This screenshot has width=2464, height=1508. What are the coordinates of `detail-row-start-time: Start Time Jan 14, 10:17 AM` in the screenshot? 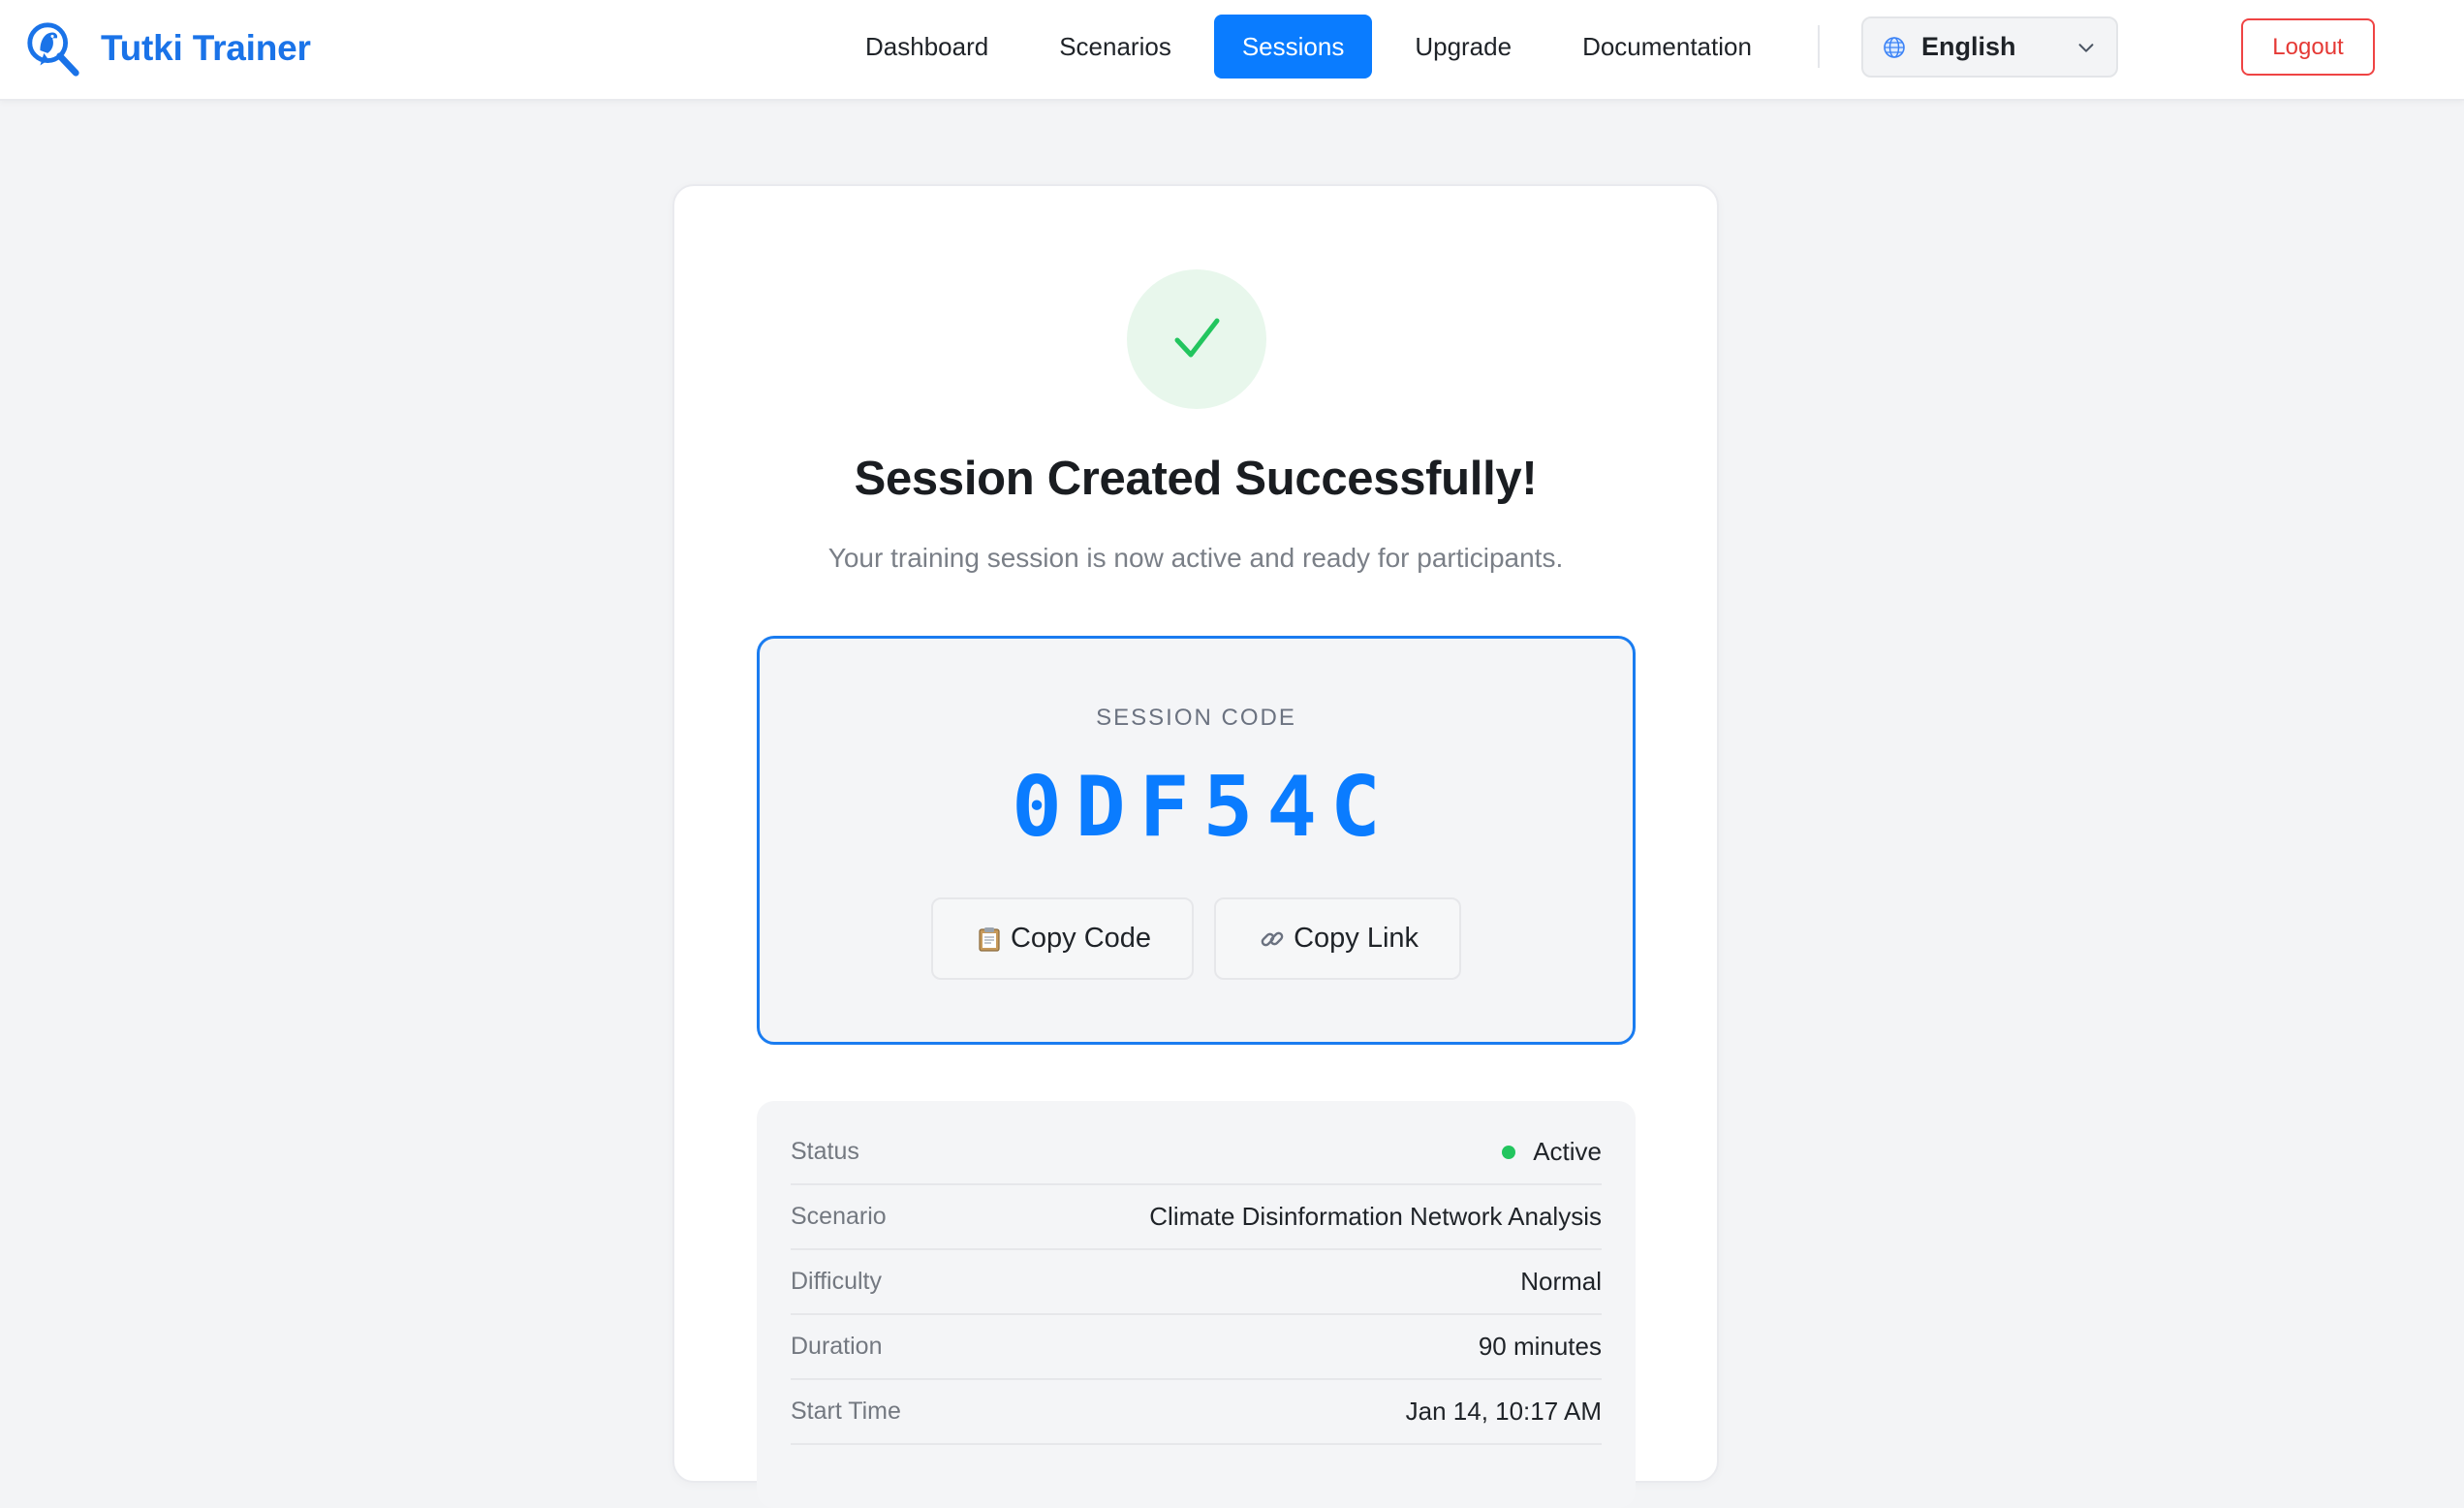 It's located at (1196, 1412).